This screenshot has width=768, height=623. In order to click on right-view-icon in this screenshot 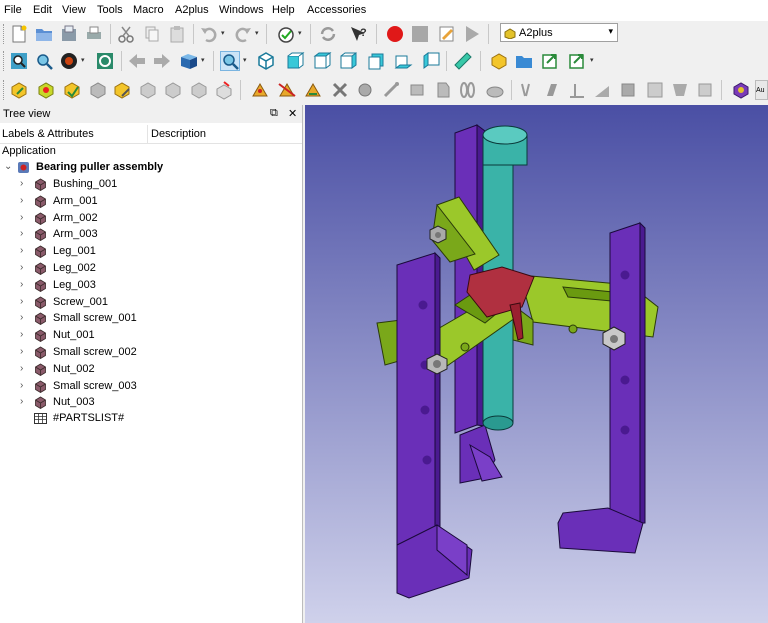, I will do `click(348, 61)`.